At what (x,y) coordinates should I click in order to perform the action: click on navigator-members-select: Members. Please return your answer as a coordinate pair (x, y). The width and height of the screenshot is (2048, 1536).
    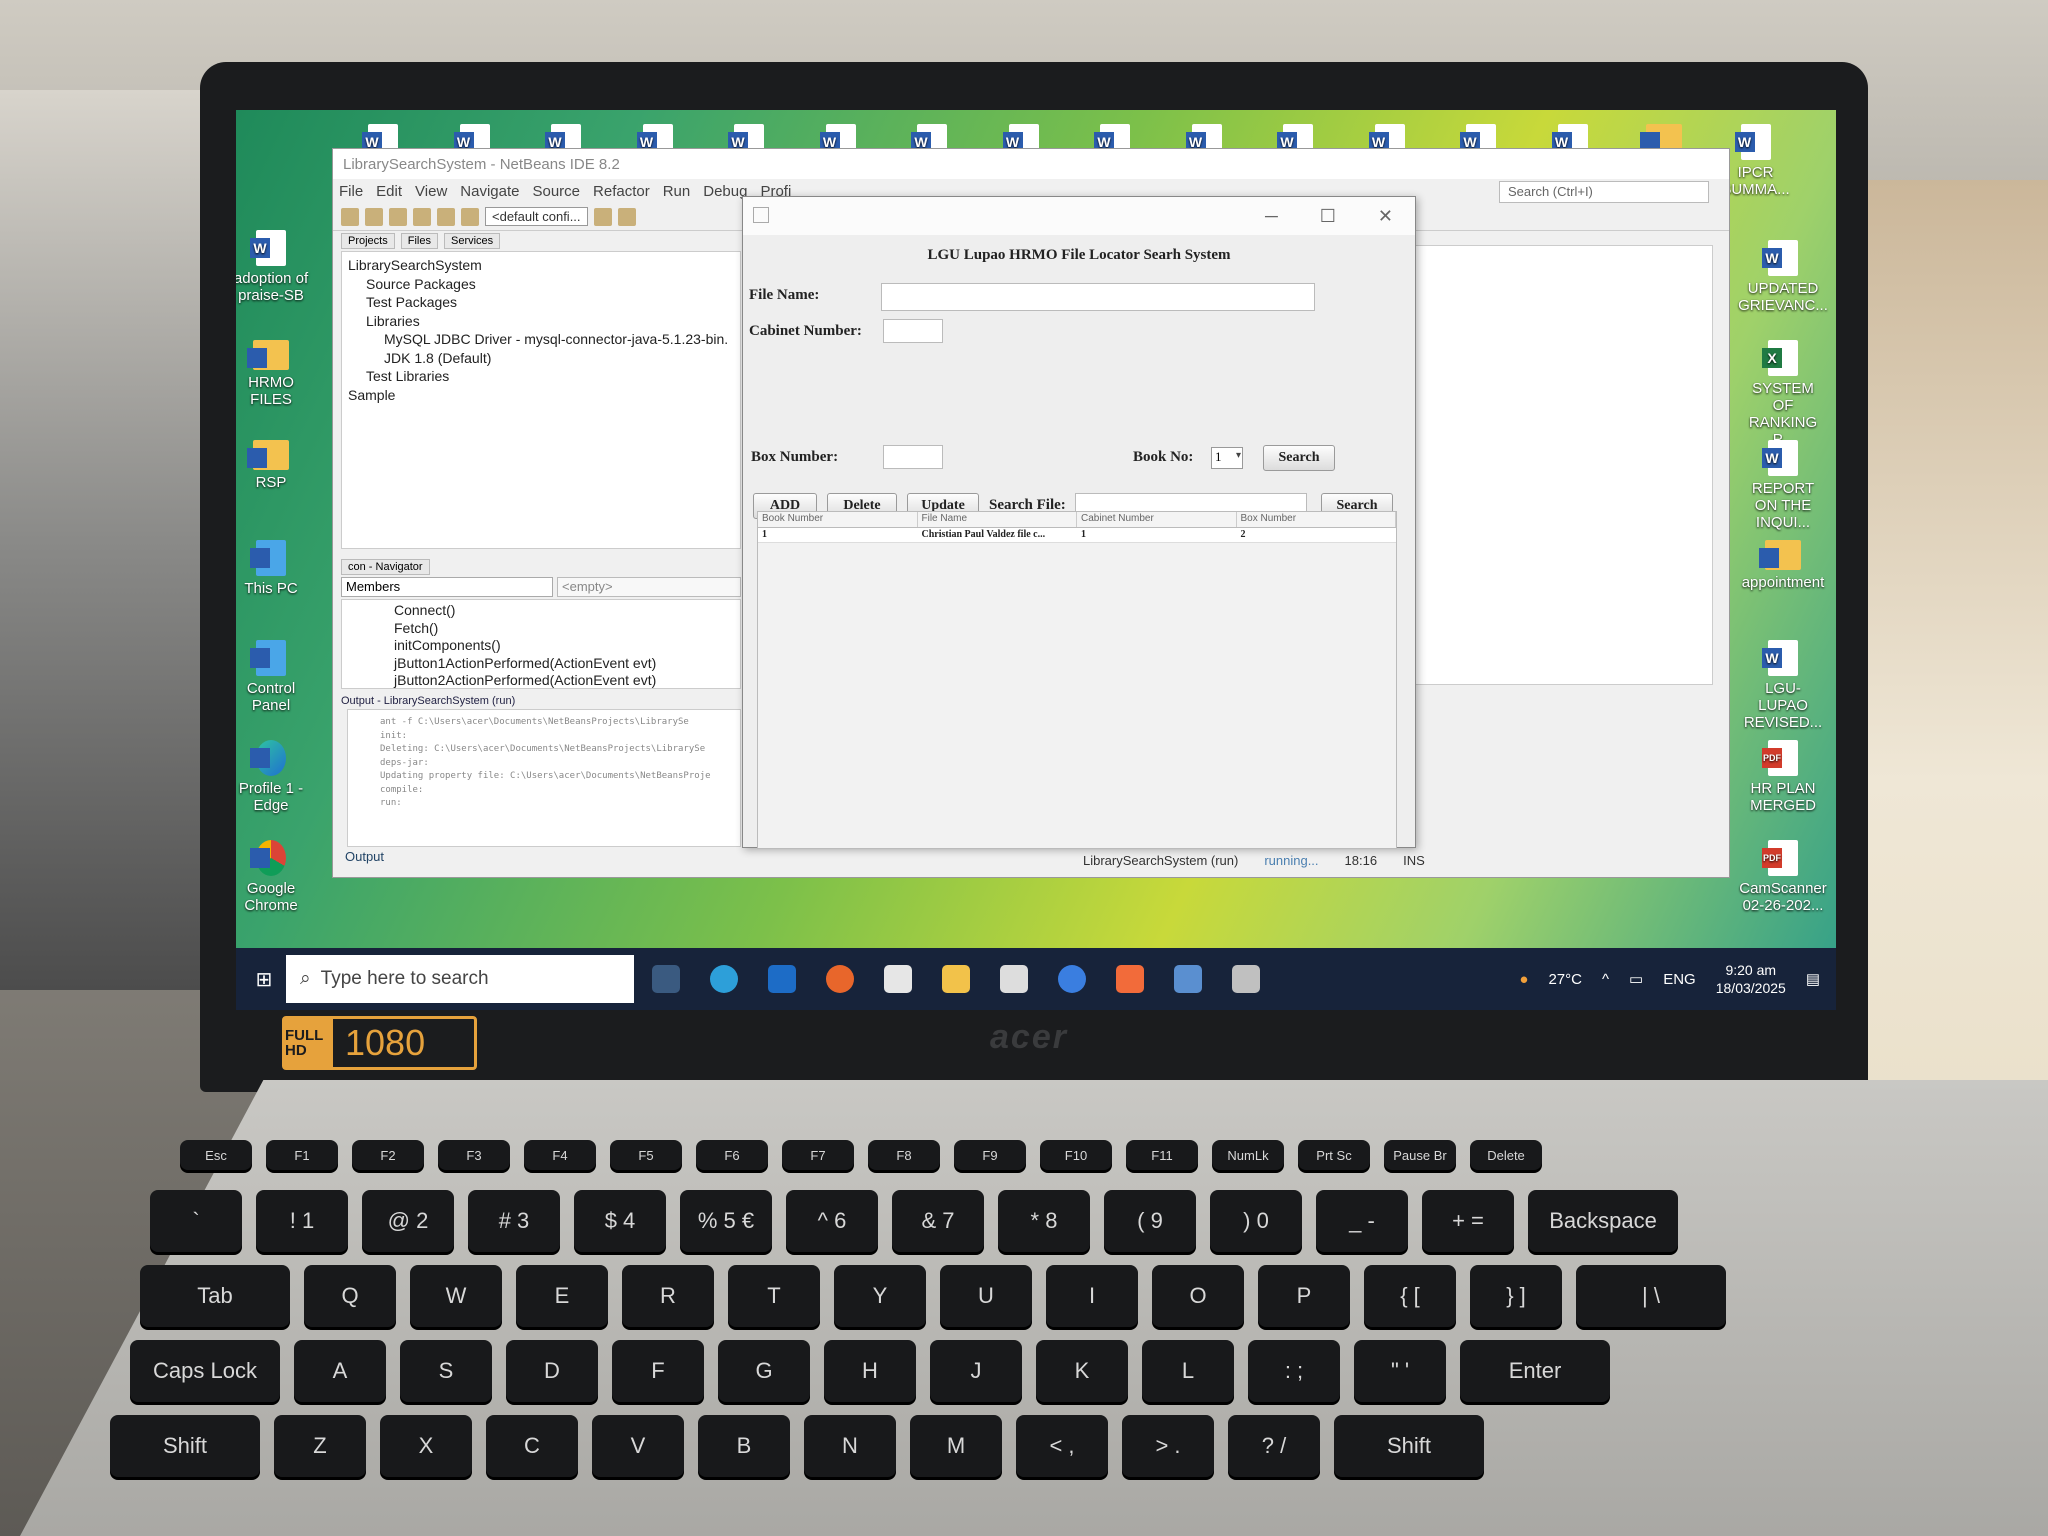
    Looking at the image, I should click on (447, 587).